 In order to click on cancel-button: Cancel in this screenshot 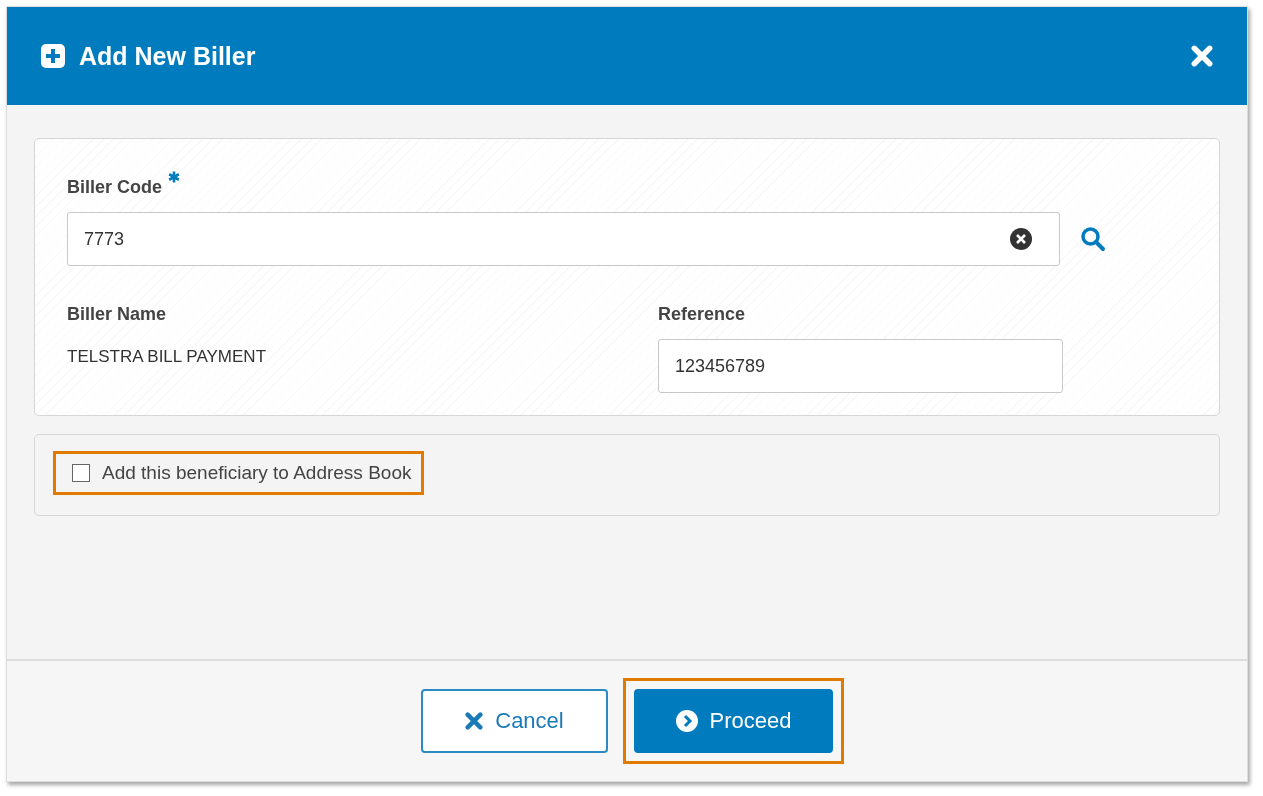, I will do `click(514, 721)`.